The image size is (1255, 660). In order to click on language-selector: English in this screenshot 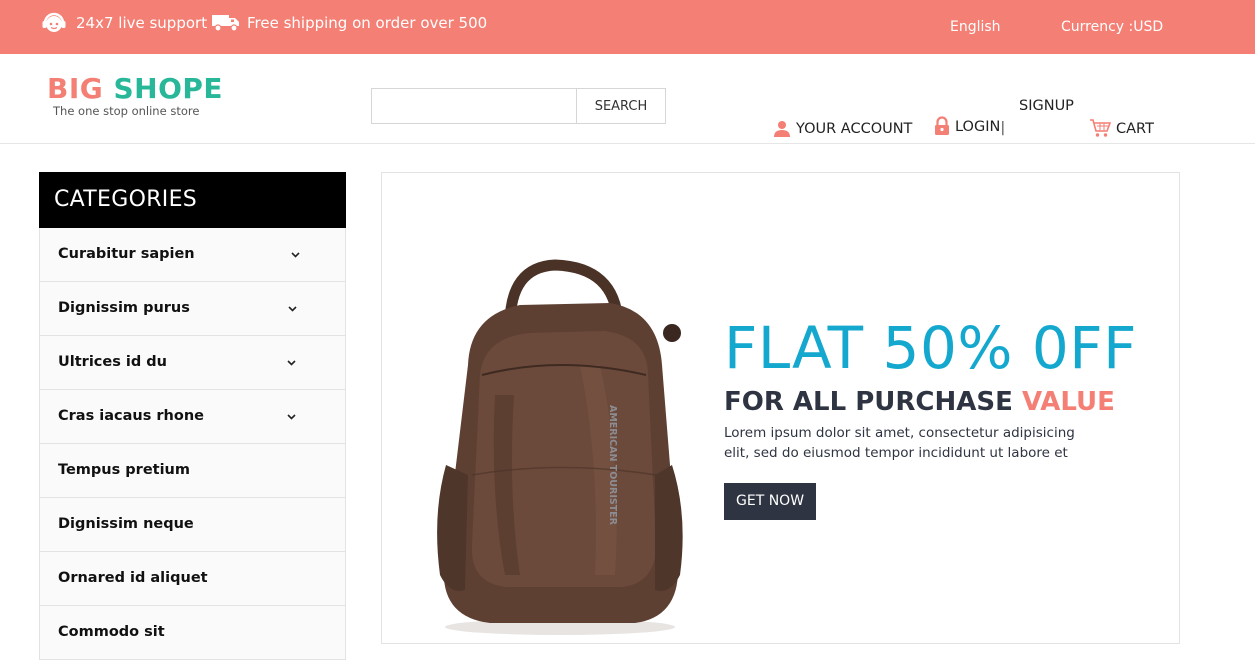, I will do `click(975, 27)`.